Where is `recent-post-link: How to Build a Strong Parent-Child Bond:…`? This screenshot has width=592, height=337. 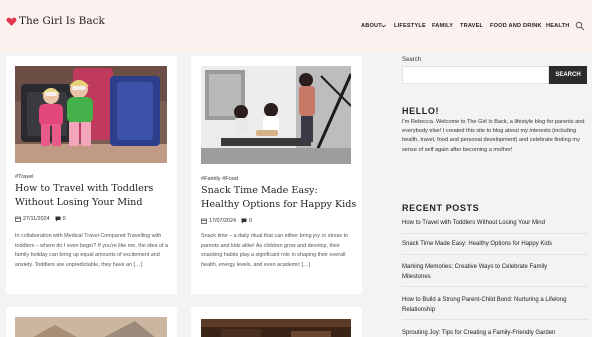 recent-post-link: How to Build a Strong Parent-Child Bond:… is located at coordinates (495, 305).